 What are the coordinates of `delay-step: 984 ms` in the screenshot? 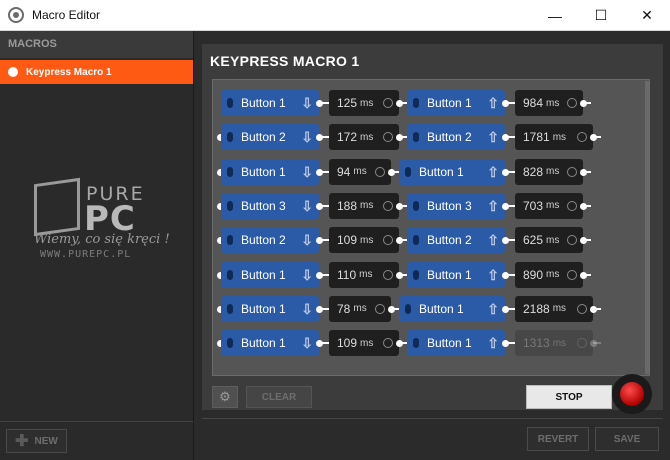 It's located at (549, 103).